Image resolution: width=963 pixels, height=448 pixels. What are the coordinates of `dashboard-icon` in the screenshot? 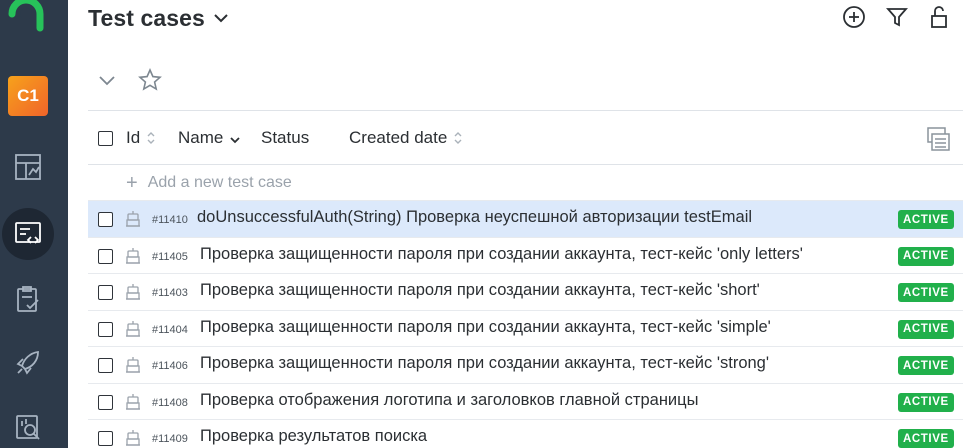 It's located at (28, 167).